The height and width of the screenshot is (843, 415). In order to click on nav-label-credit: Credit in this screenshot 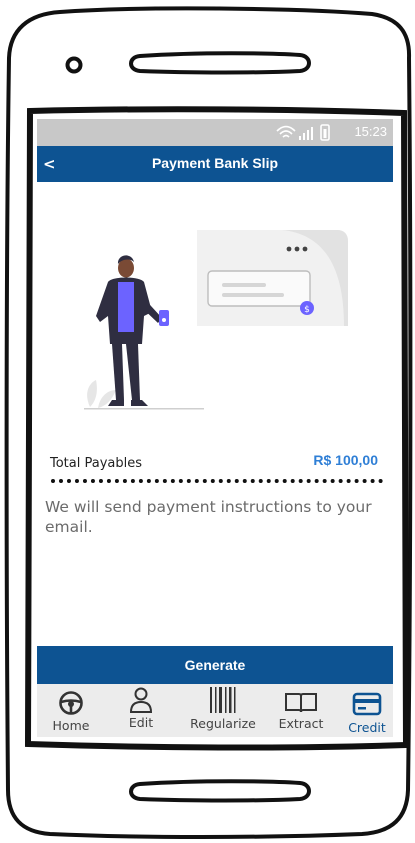, I will do `click(367, 727)`.